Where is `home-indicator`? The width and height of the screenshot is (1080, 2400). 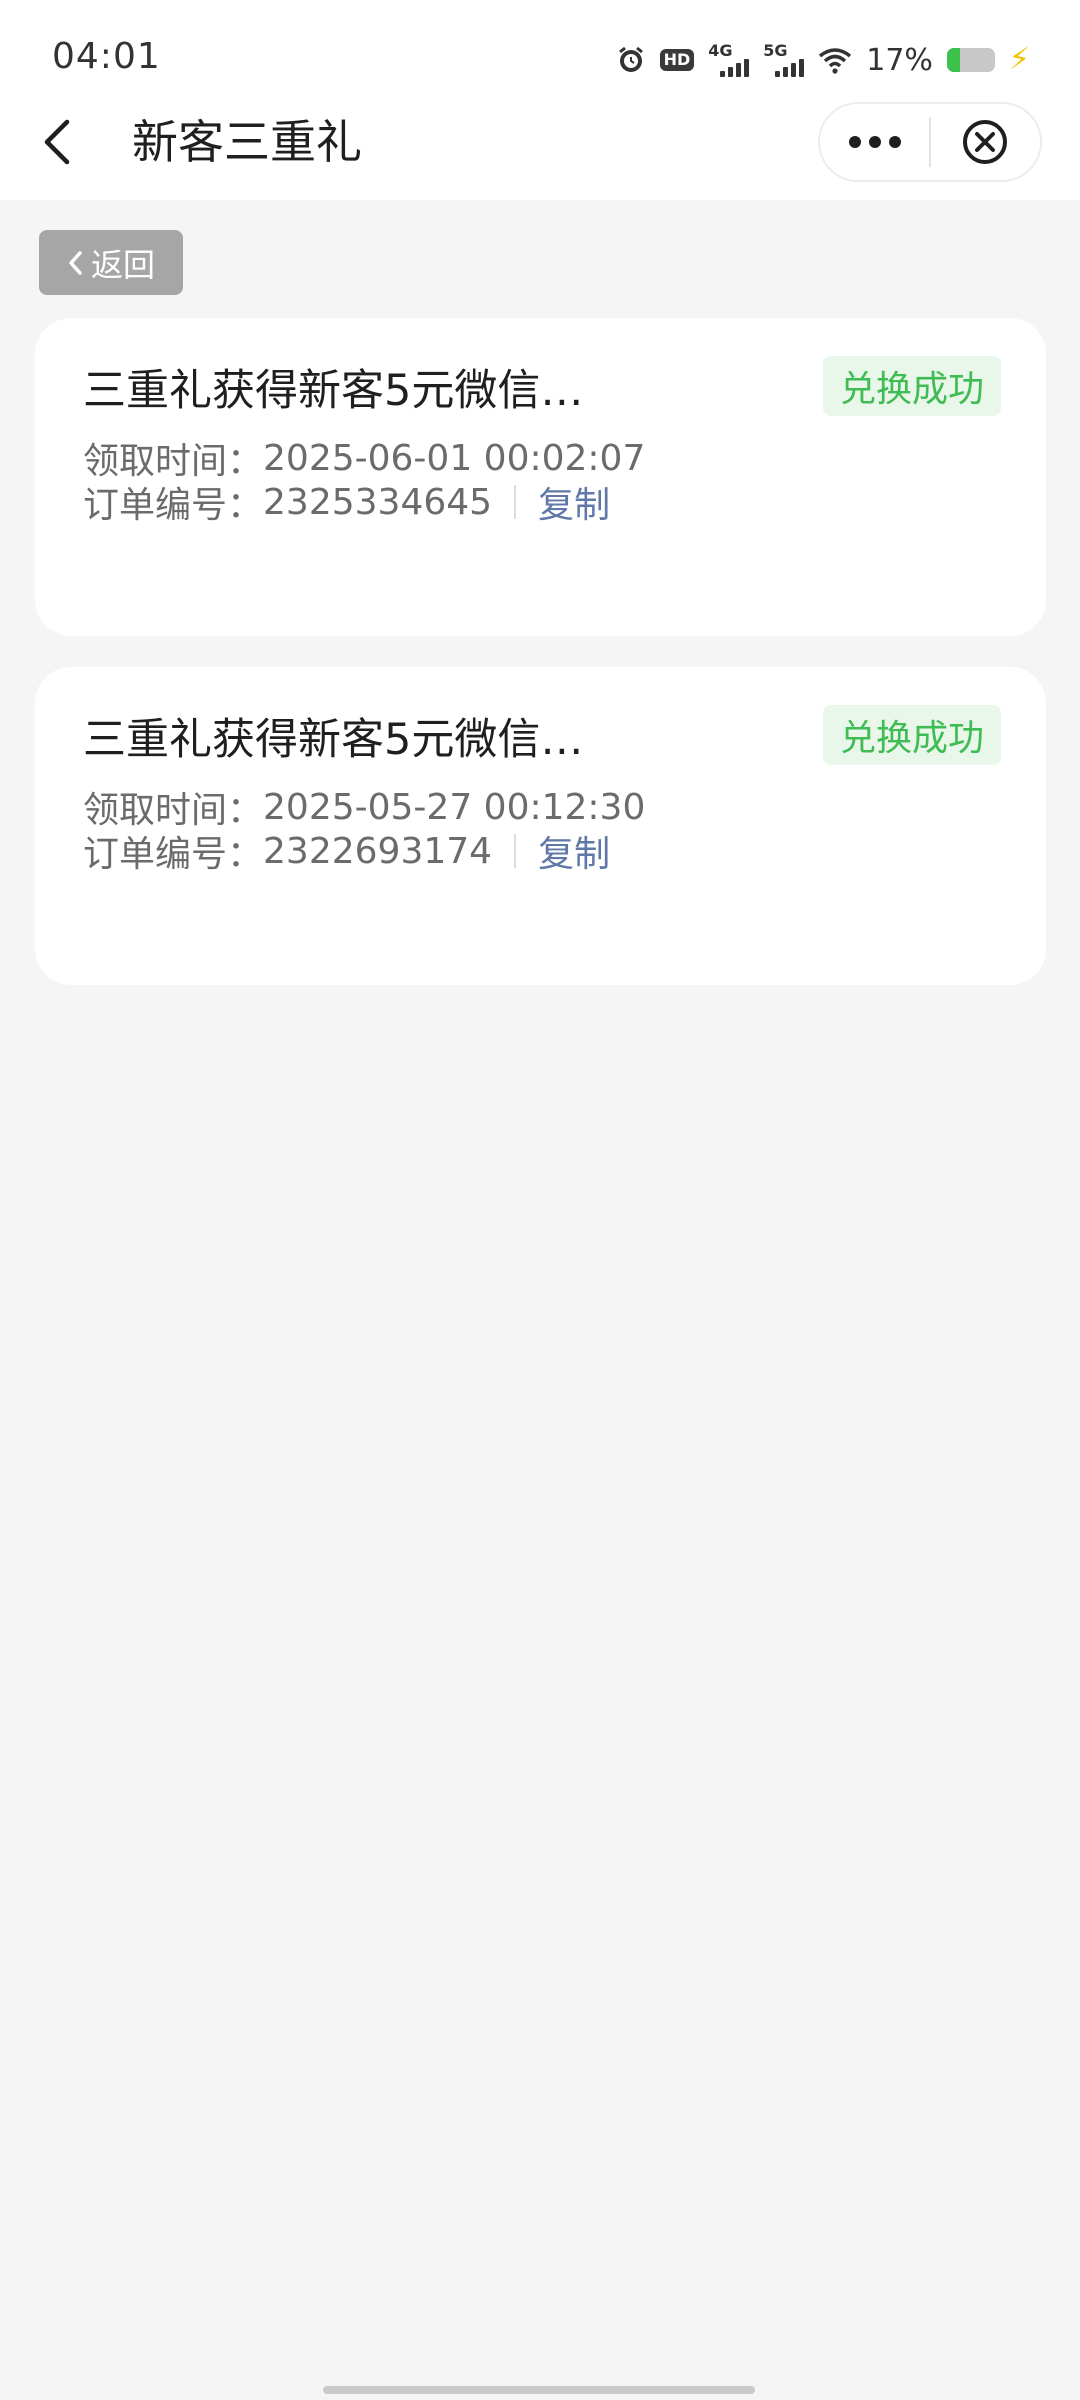 home-indicator is located at coordinates (539, 2390).